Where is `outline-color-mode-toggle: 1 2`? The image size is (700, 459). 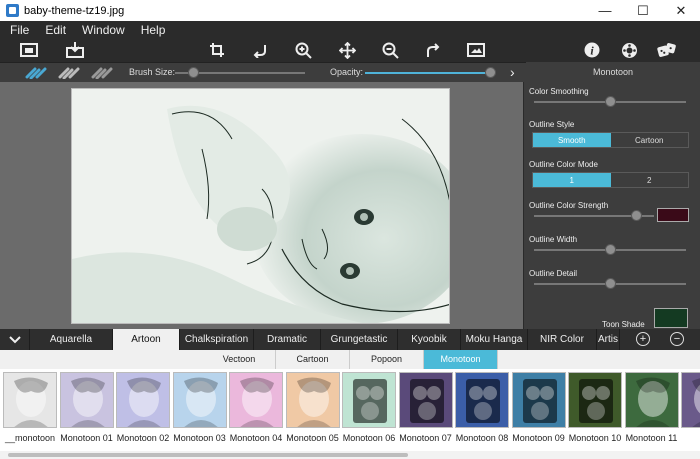
outline-color-mode-toggle: 1 2 is located at coordinates (610, 180).